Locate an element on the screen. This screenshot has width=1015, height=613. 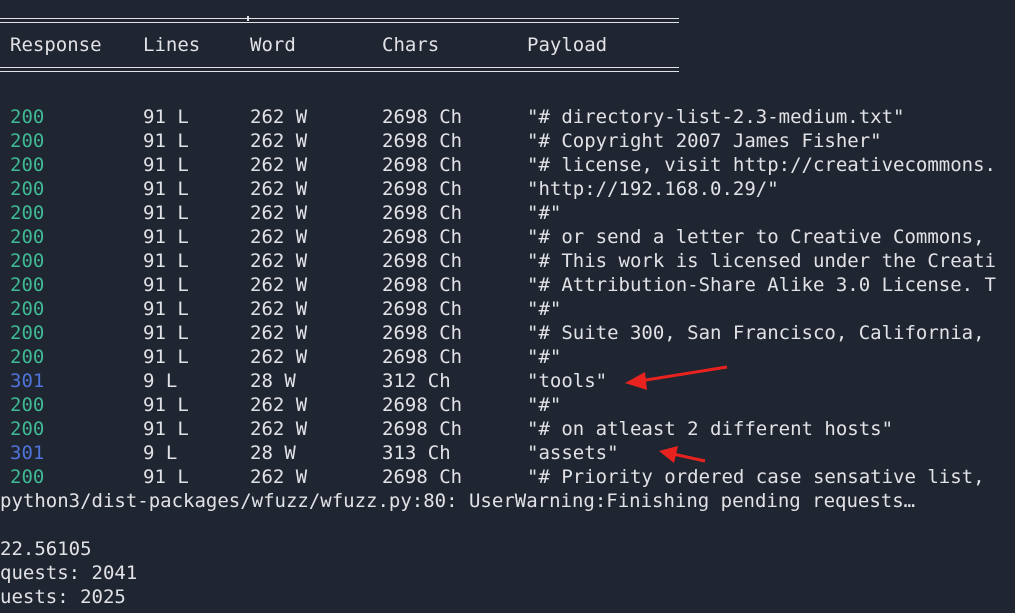
payload: "# or send a letter to Creative Commons, is located at coordinates (756, 237).